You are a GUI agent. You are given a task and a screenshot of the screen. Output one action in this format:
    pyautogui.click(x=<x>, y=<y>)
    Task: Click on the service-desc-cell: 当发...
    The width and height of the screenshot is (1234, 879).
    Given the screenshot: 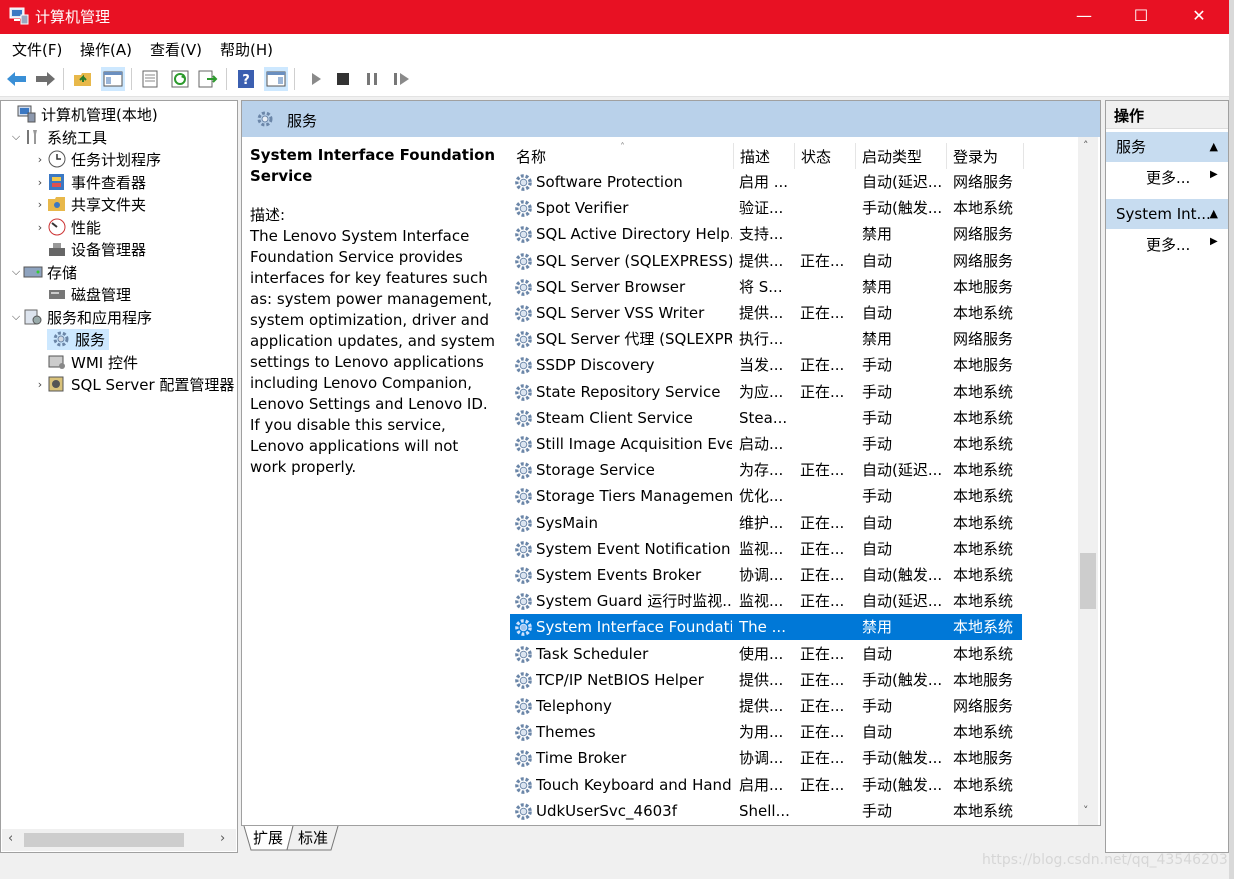 What is the action you would take?
    pyautogui.click(x=761, y=365)
    